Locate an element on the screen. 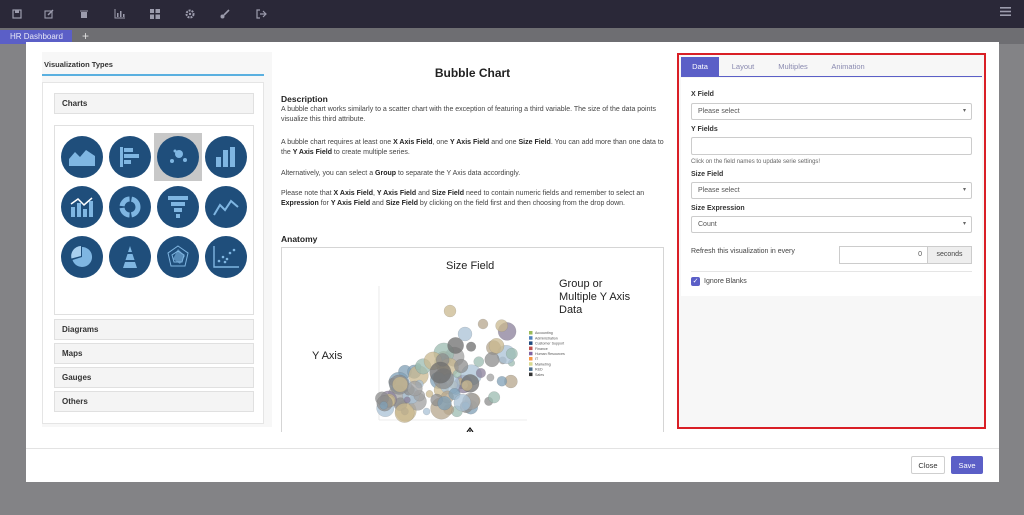  legend-label: IT is located at coordinates (537, 359).